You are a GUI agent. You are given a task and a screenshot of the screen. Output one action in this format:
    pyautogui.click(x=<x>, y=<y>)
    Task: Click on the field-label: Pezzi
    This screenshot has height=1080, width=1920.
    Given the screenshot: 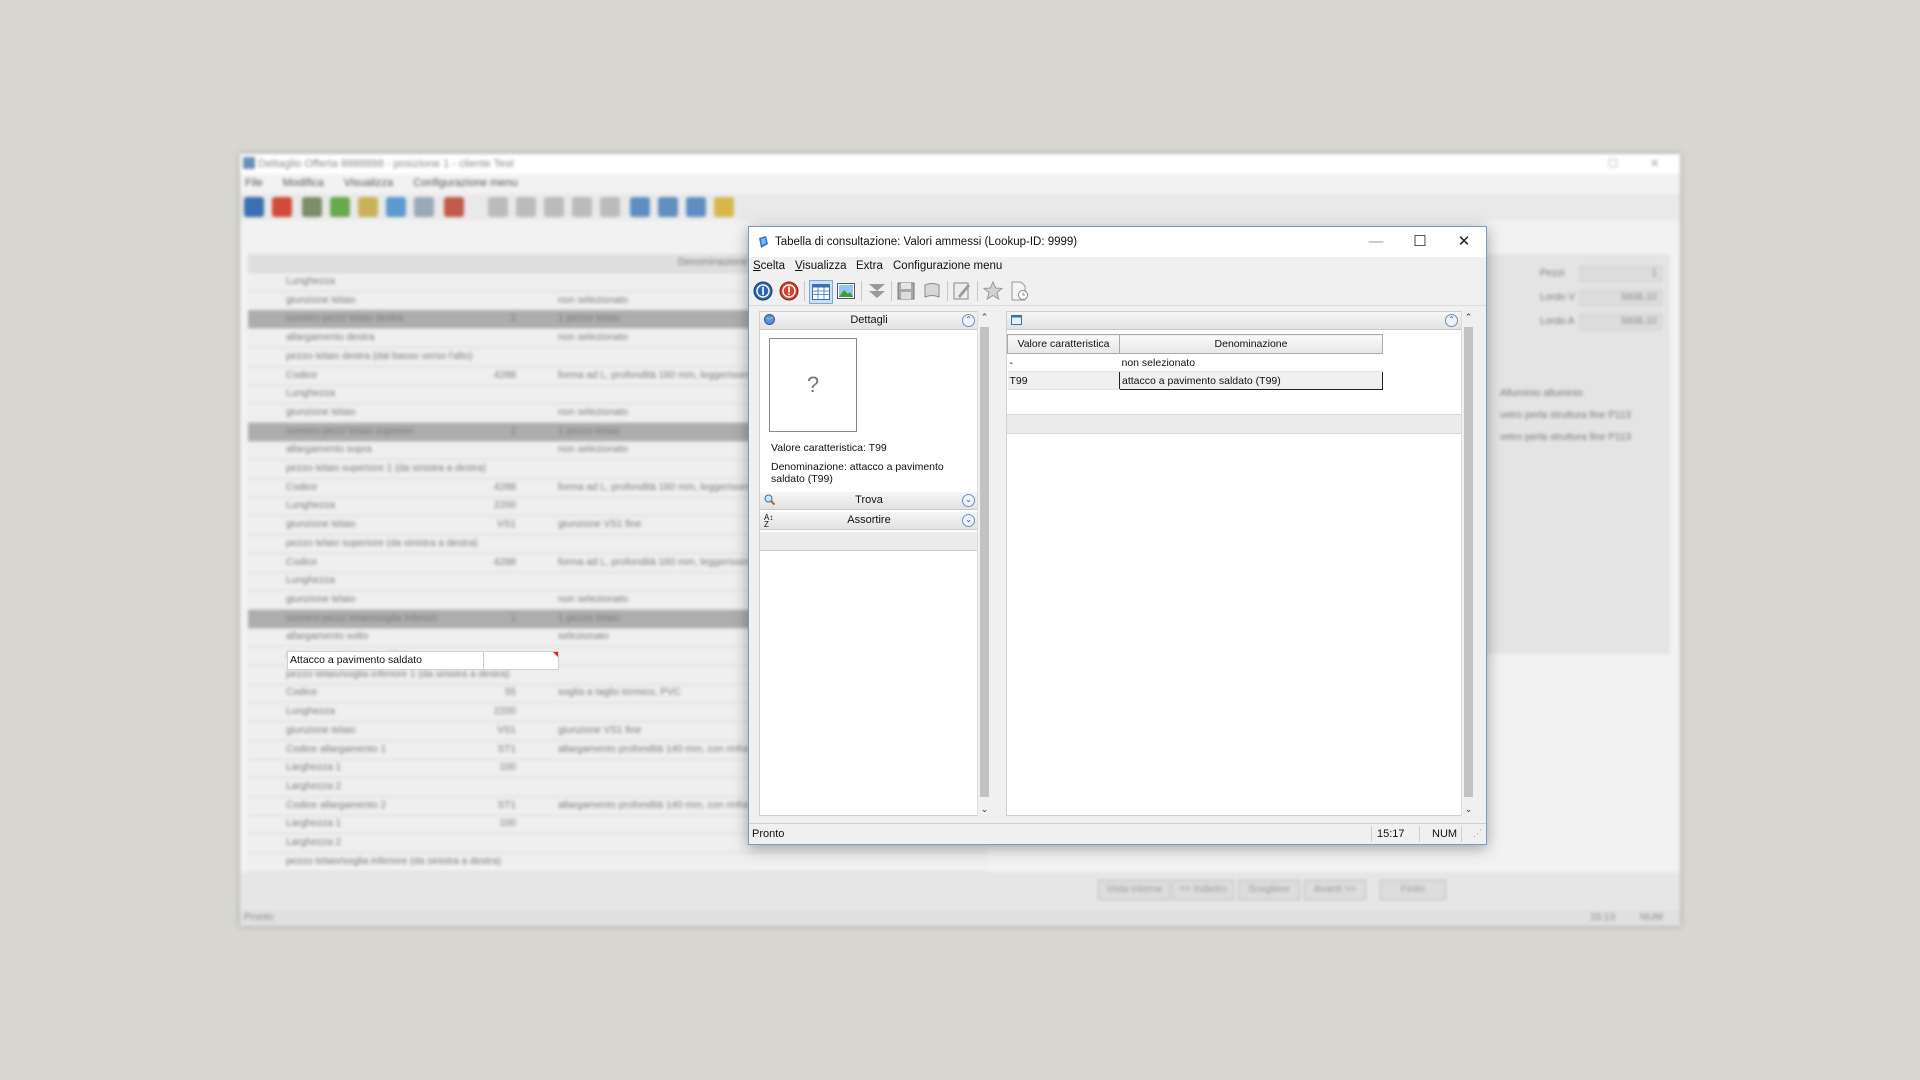 What is the action you would take?
    pyautogui.click(x=1552, y=273)
    